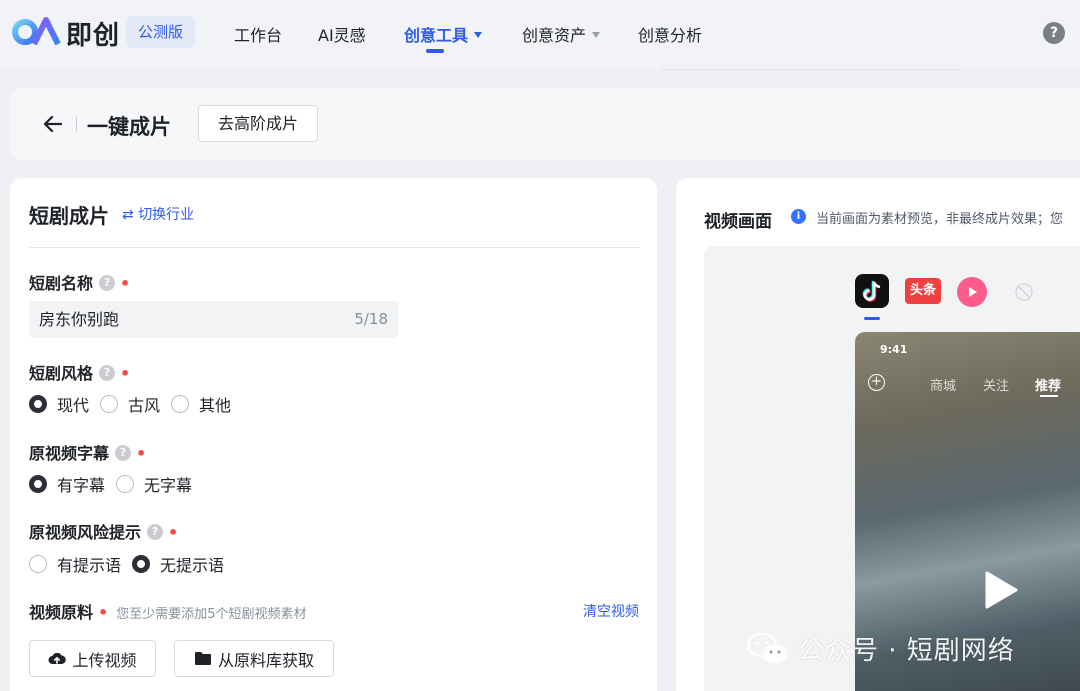 This screenshot has width=1080, height=691. I want to click on douyin-glyph, so click(871, 291).